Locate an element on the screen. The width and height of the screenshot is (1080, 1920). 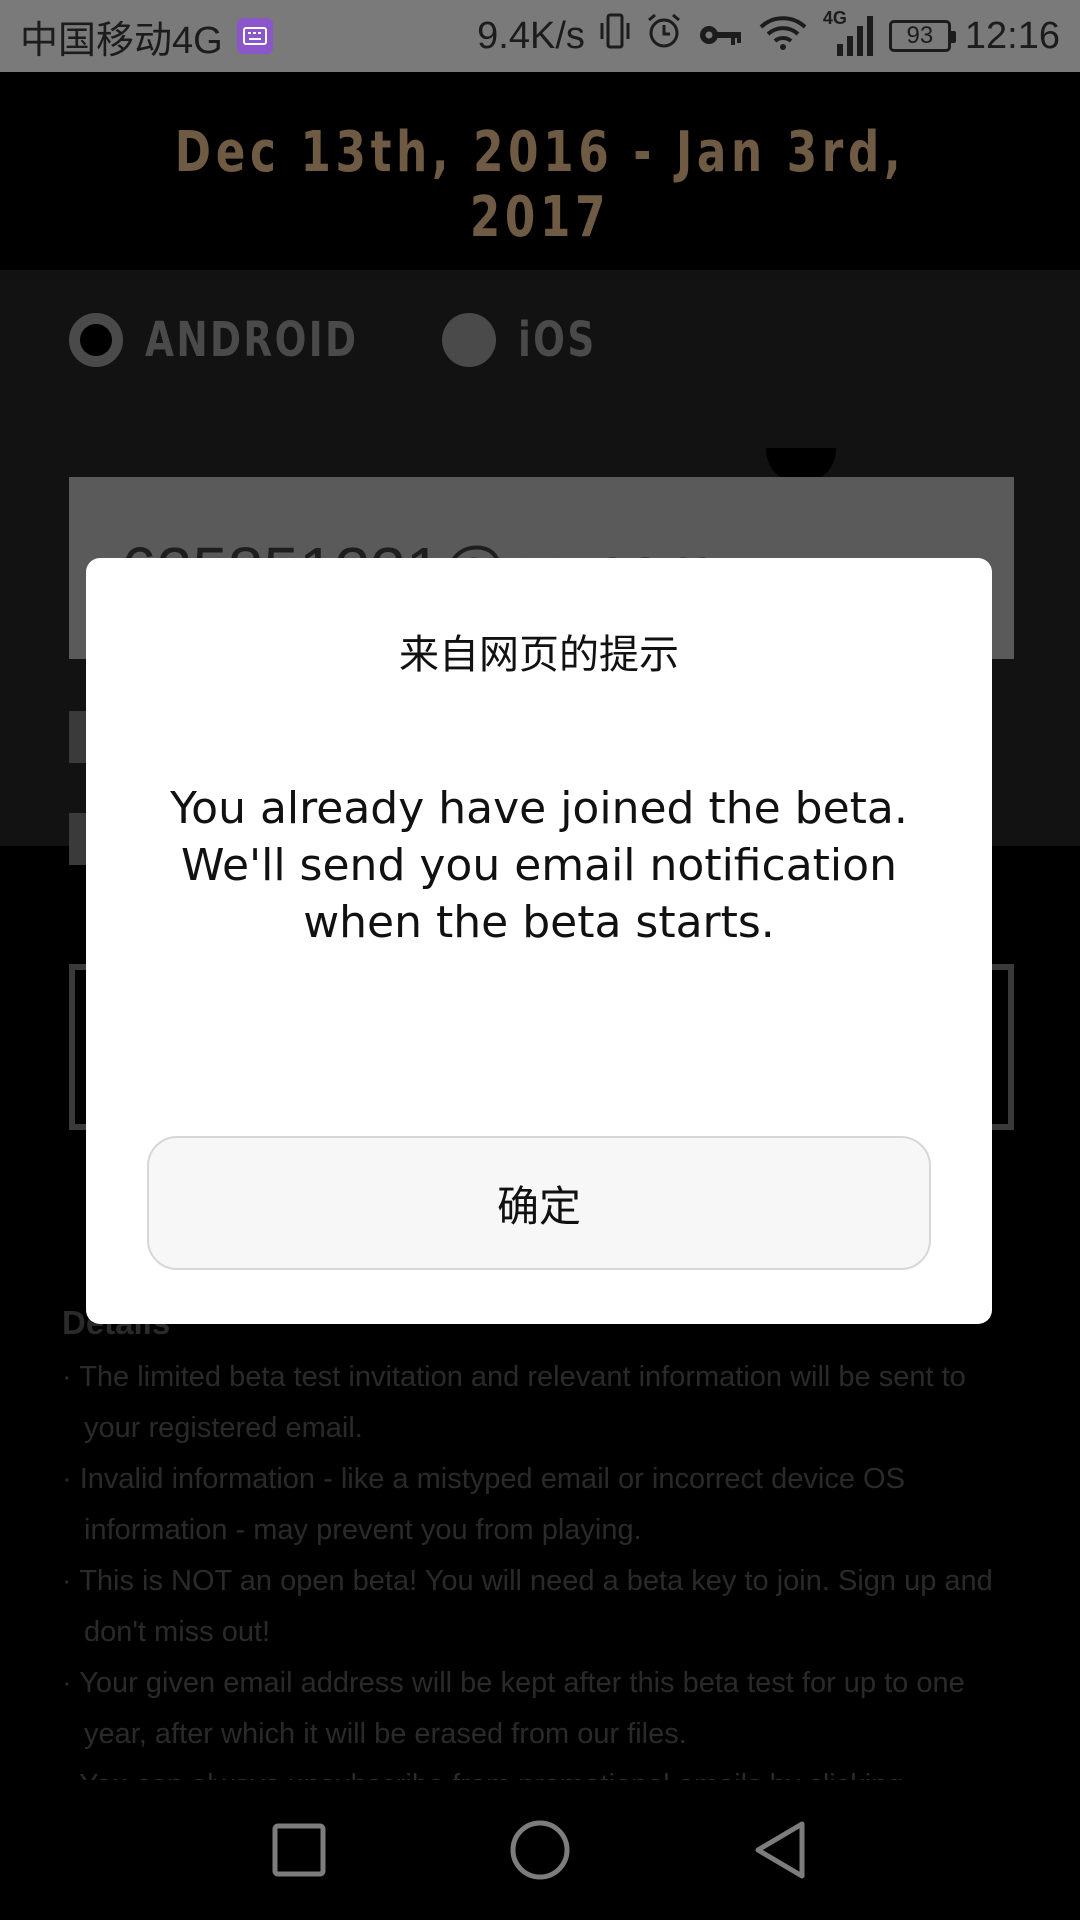
ios-radio is located at coordinates (469, 340).